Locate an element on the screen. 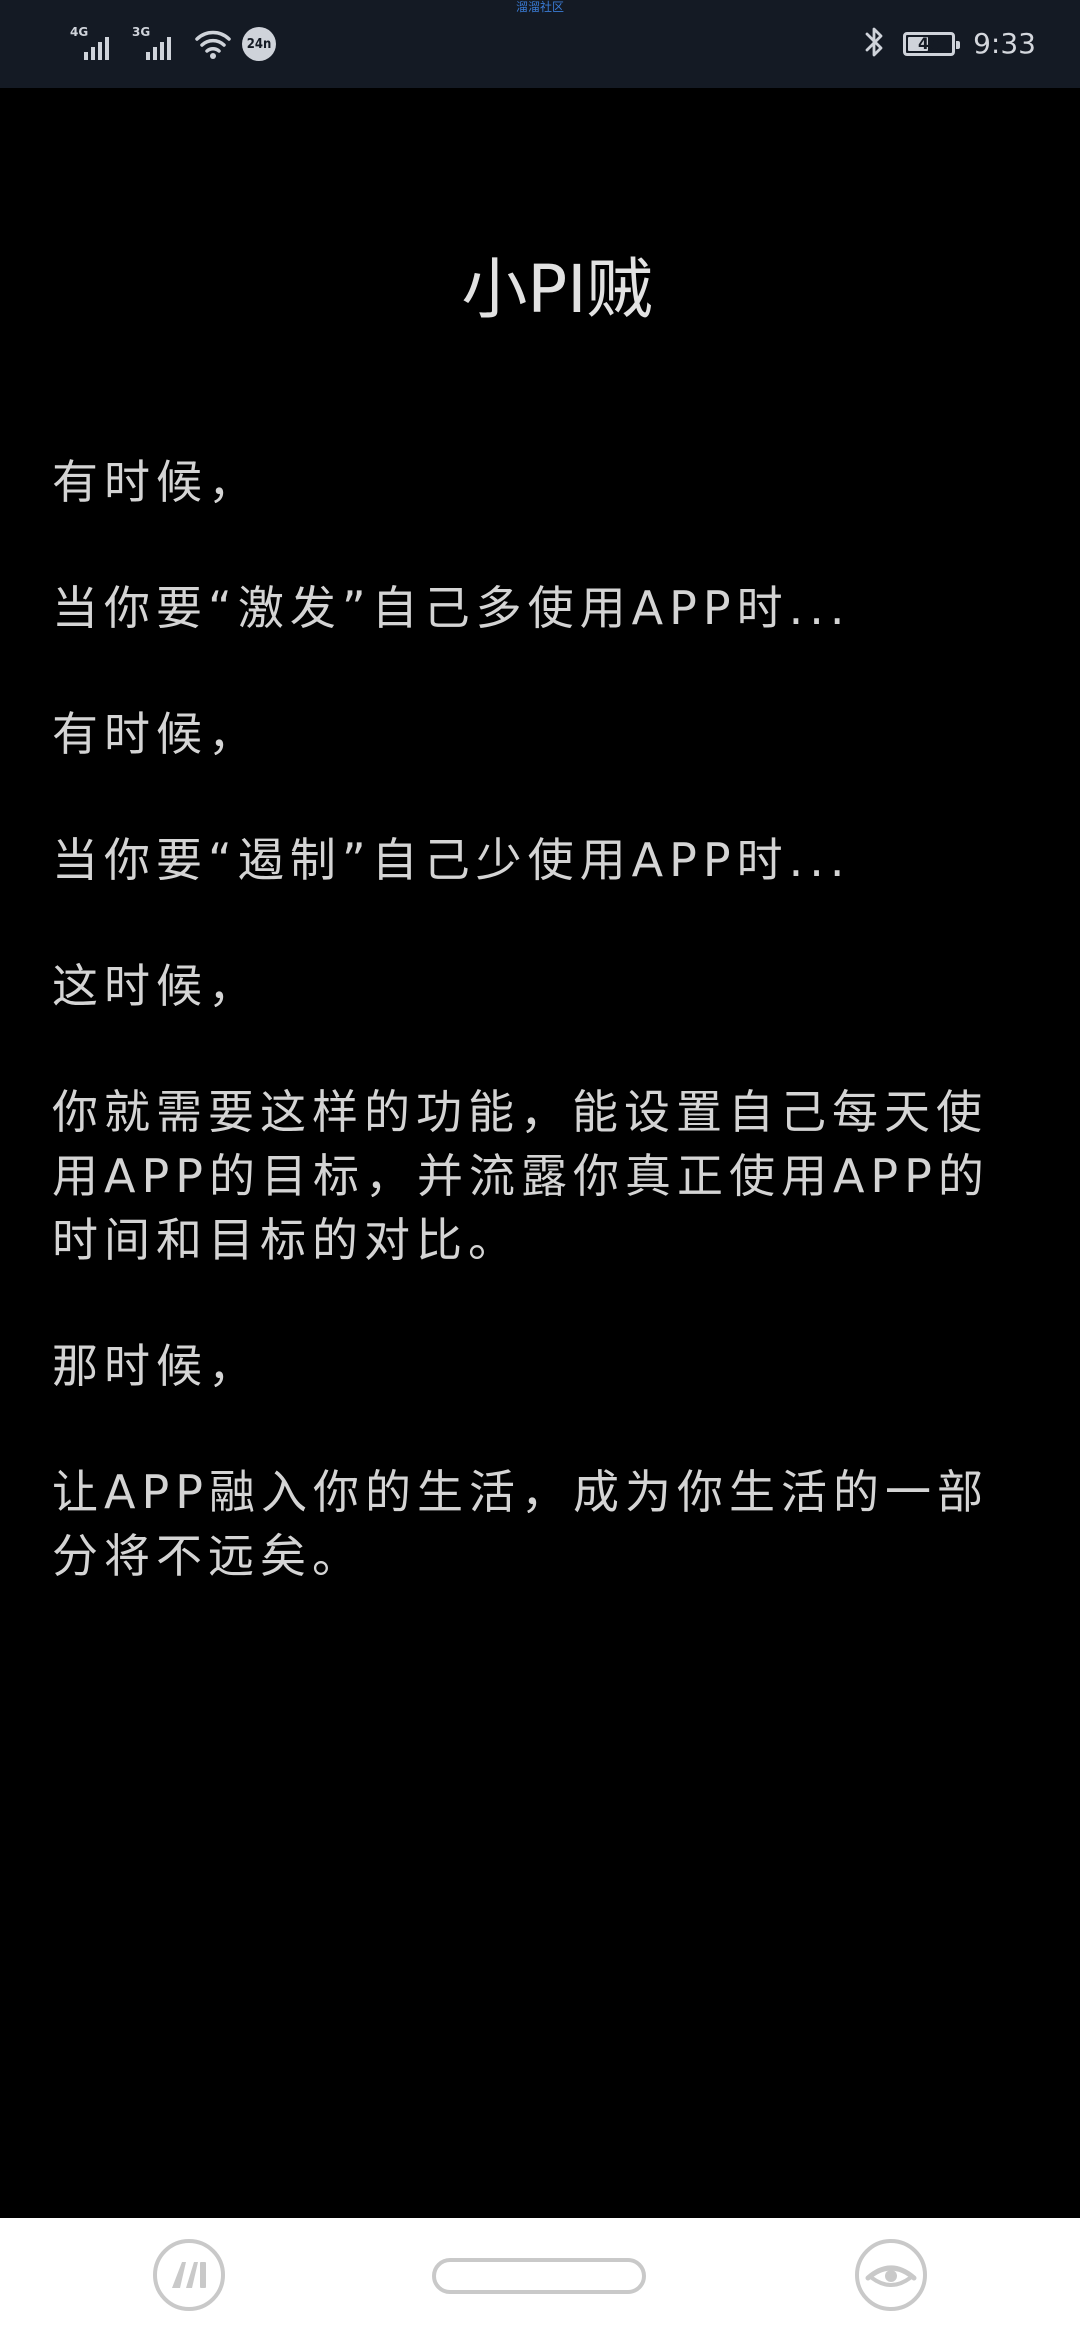  page-title: 小PI贼 is located at coordinates (557, 289).